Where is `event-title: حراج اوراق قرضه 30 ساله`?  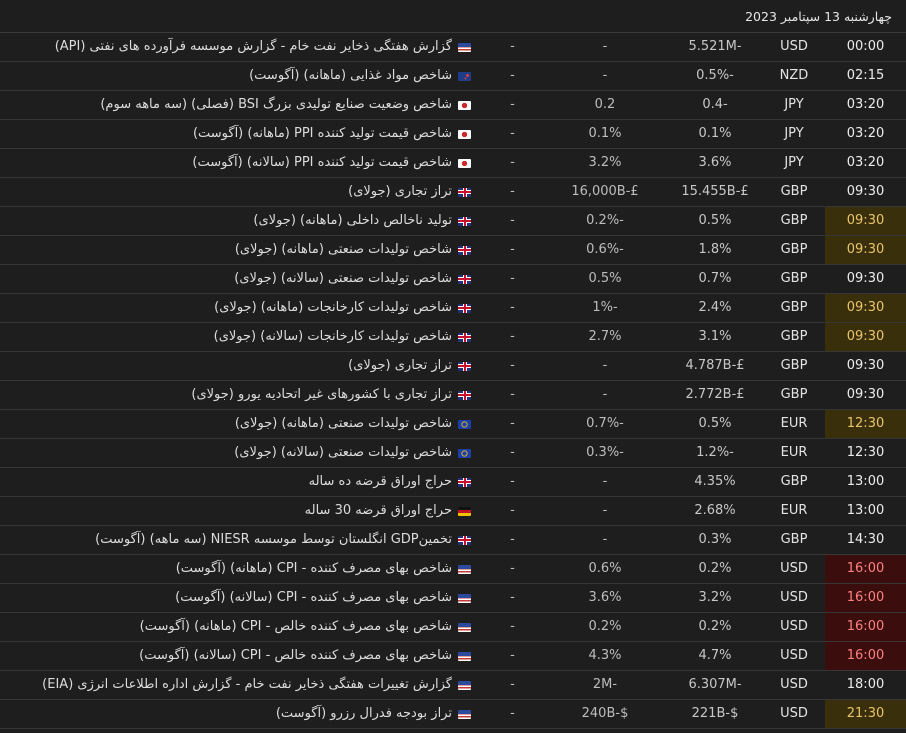 event-title: حراج اوراق قرضه 30 ساله is located at coordinates (388, 511).